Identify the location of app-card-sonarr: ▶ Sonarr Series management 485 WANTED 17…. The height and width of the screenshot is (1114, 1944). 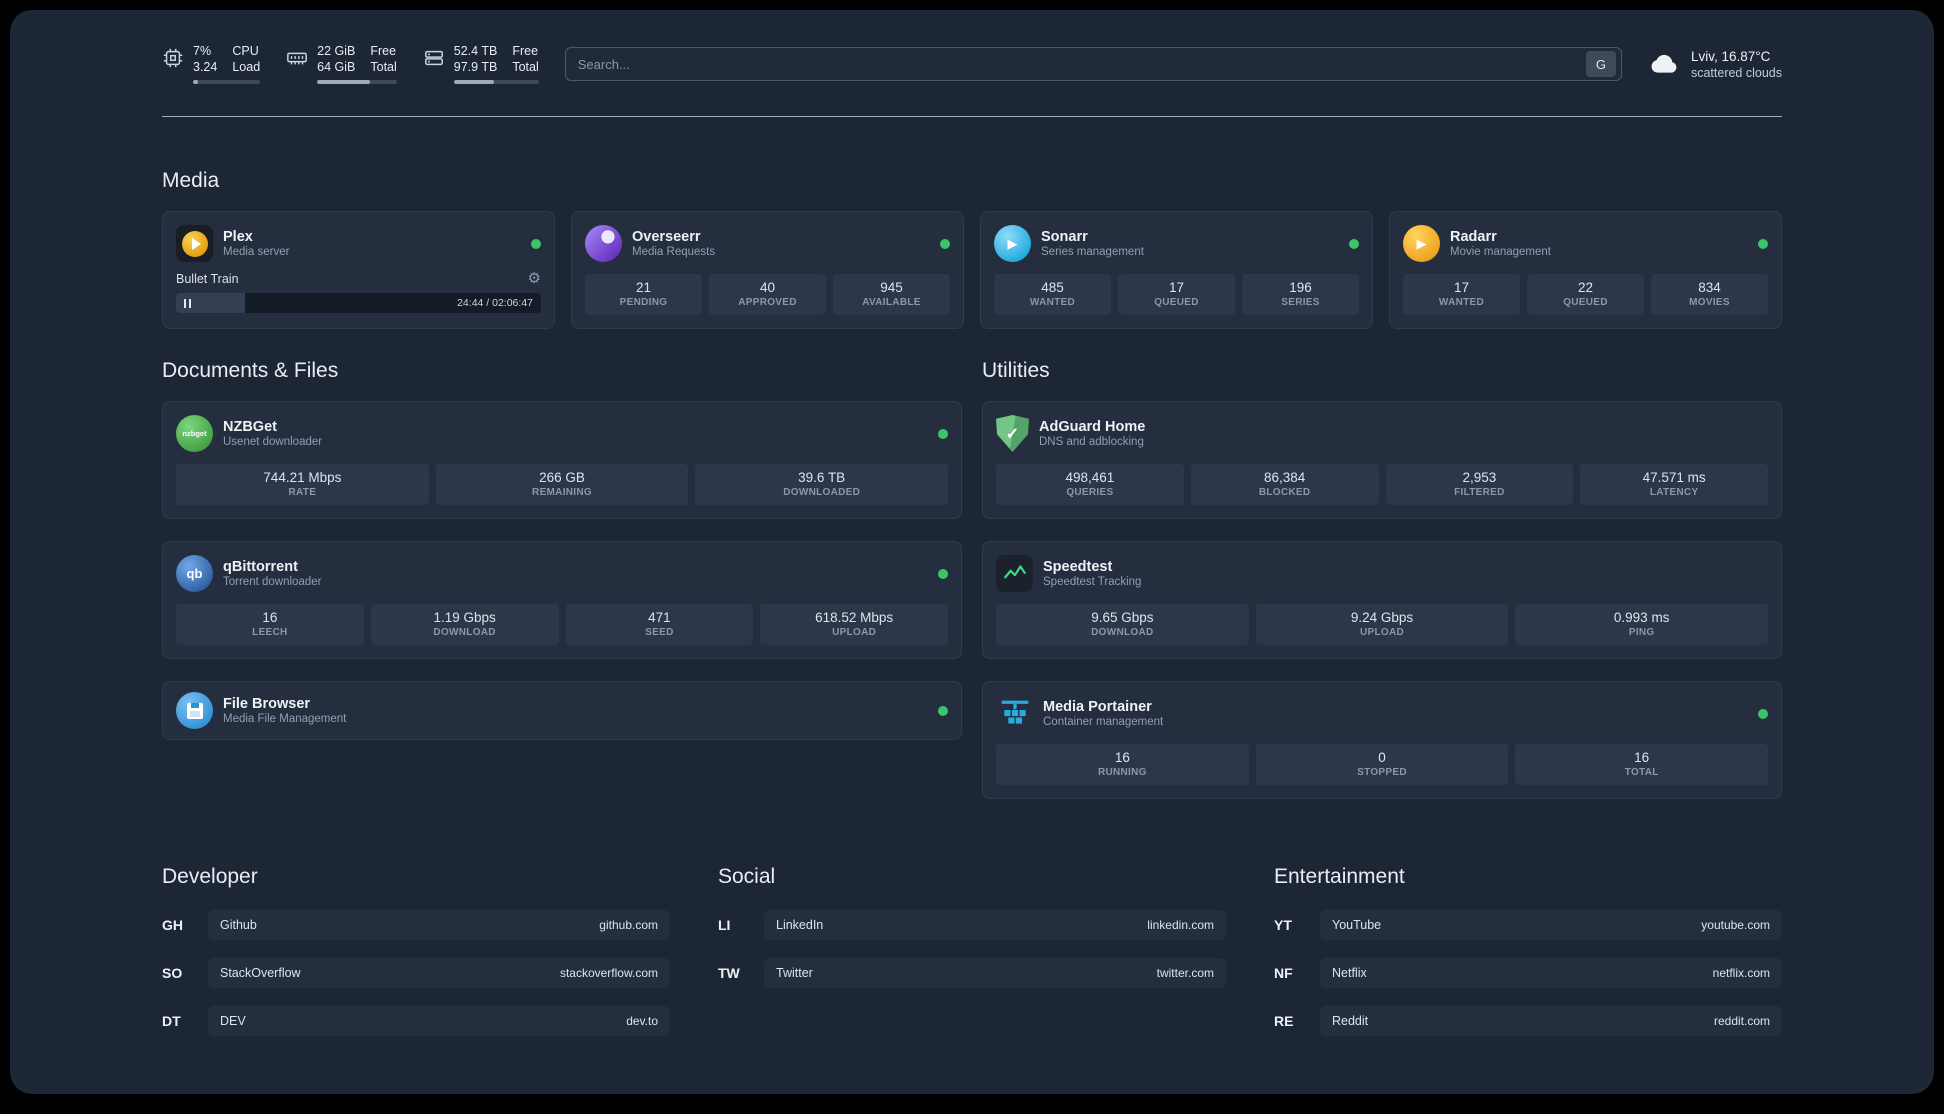
(1176, 270).